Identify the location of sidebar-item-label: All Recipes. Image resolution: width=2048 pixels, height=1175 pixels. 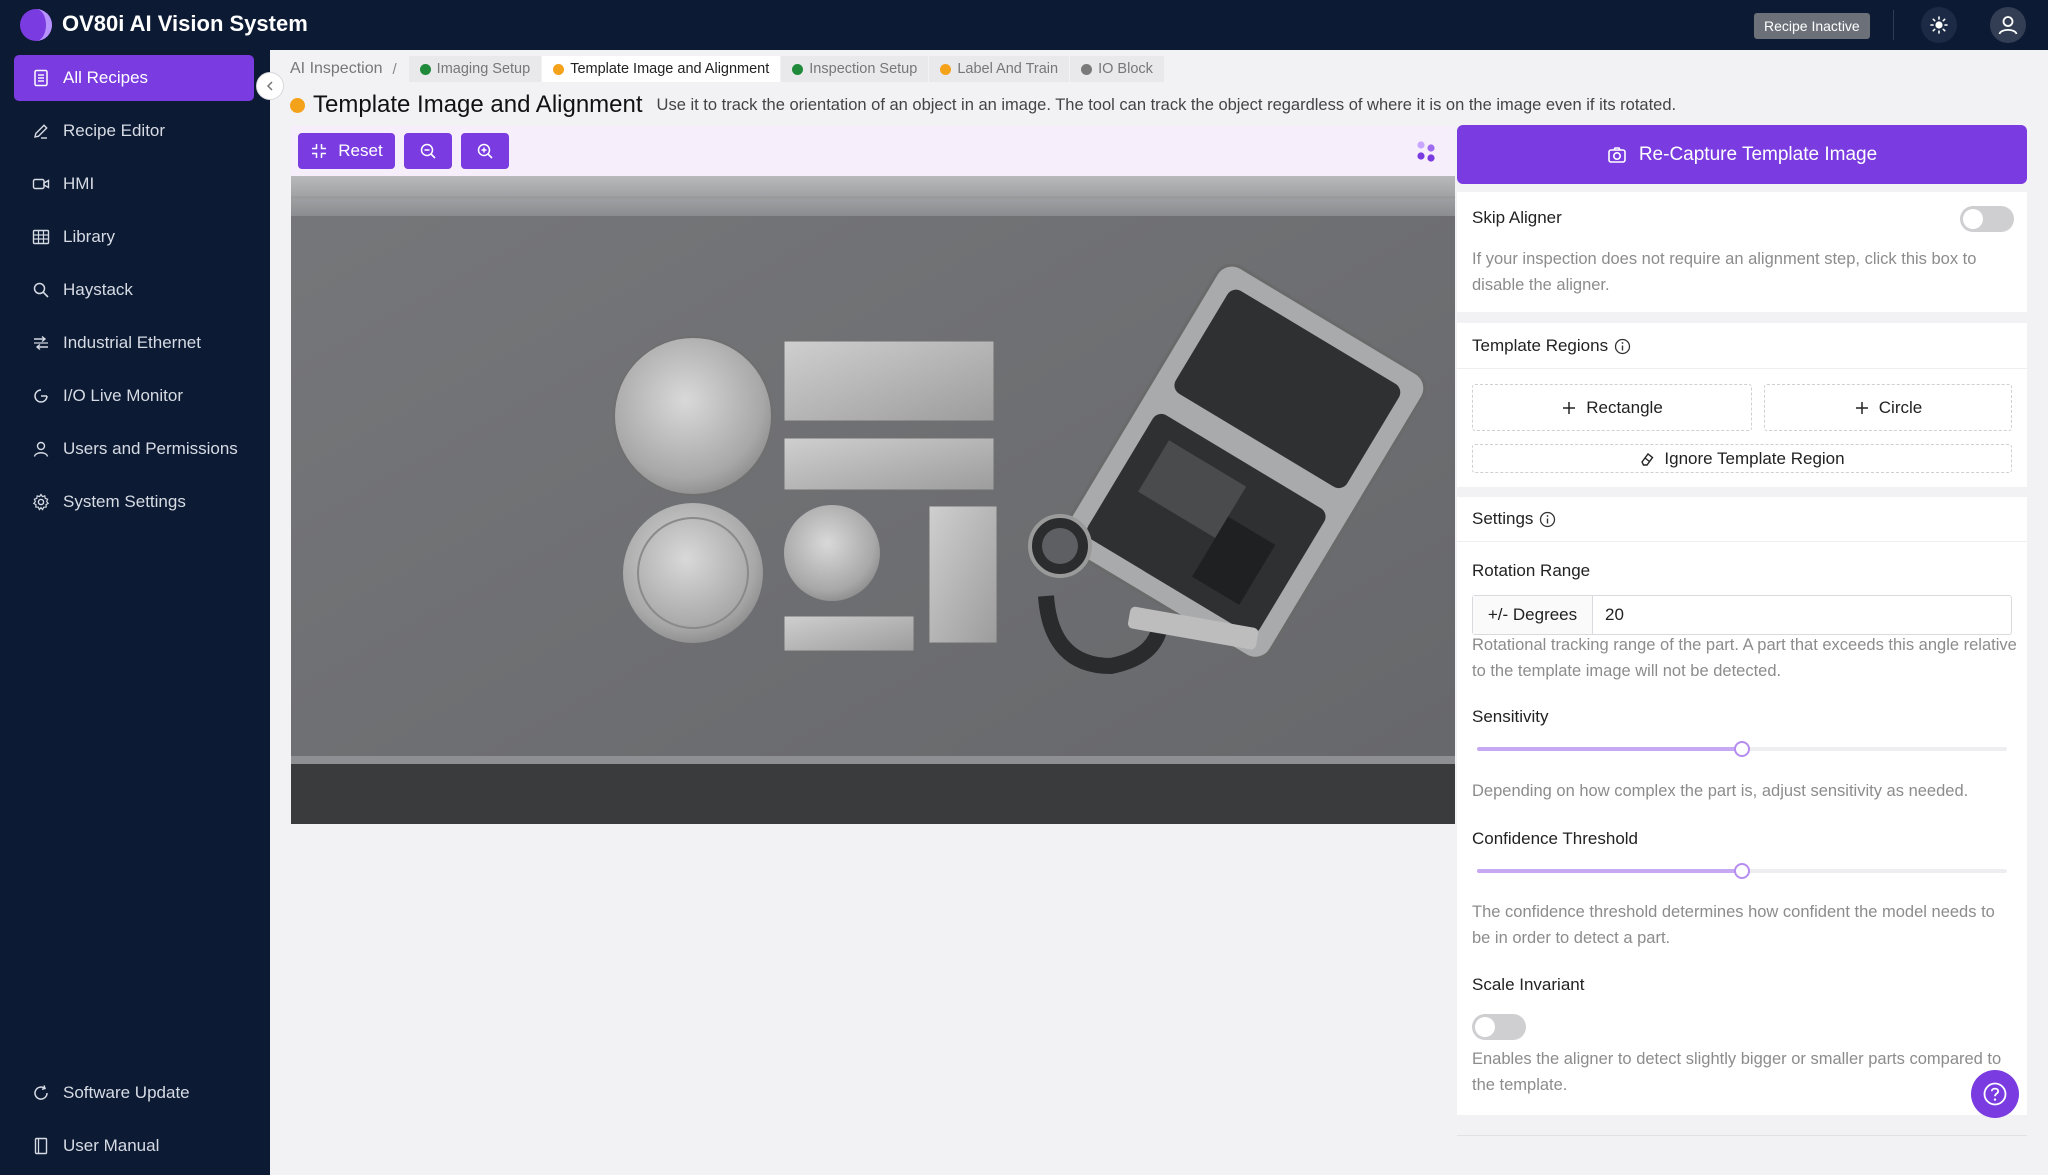
(106, 77).